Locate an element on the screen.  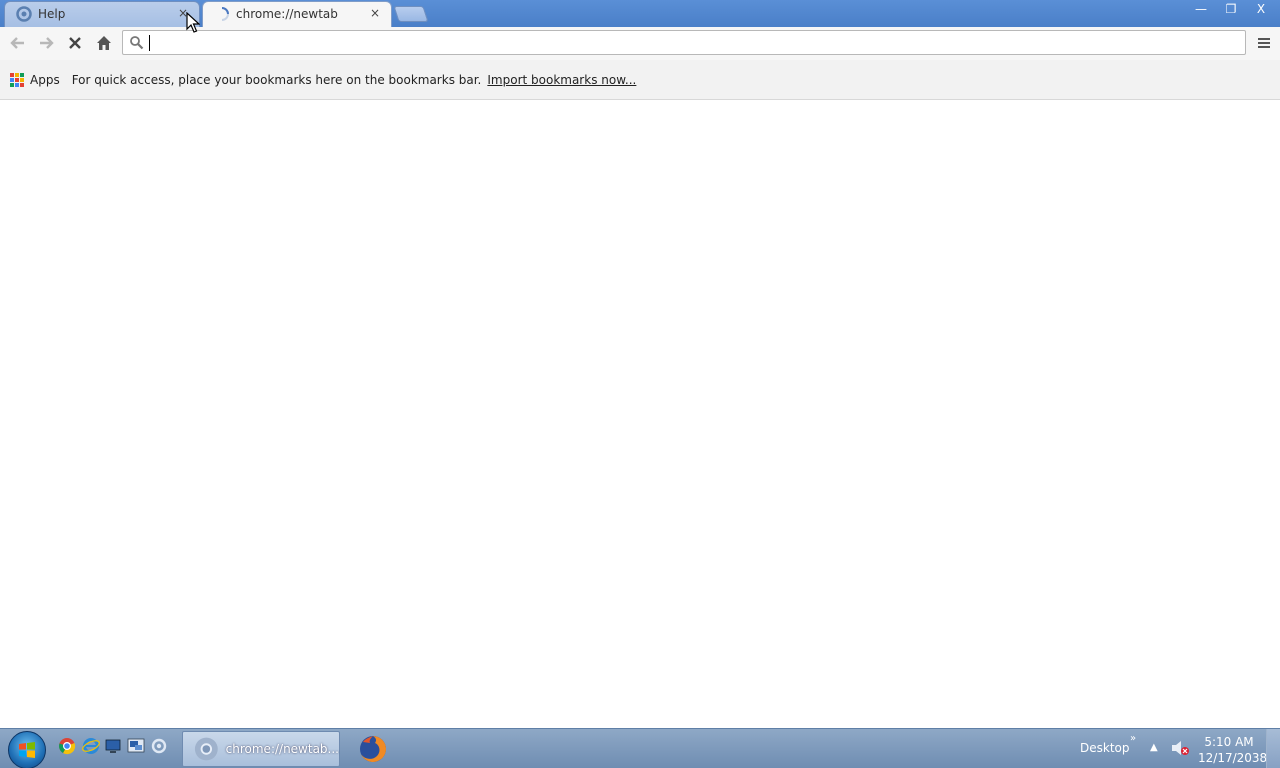
back-arrow-icon is located at coordinates (17, 43).